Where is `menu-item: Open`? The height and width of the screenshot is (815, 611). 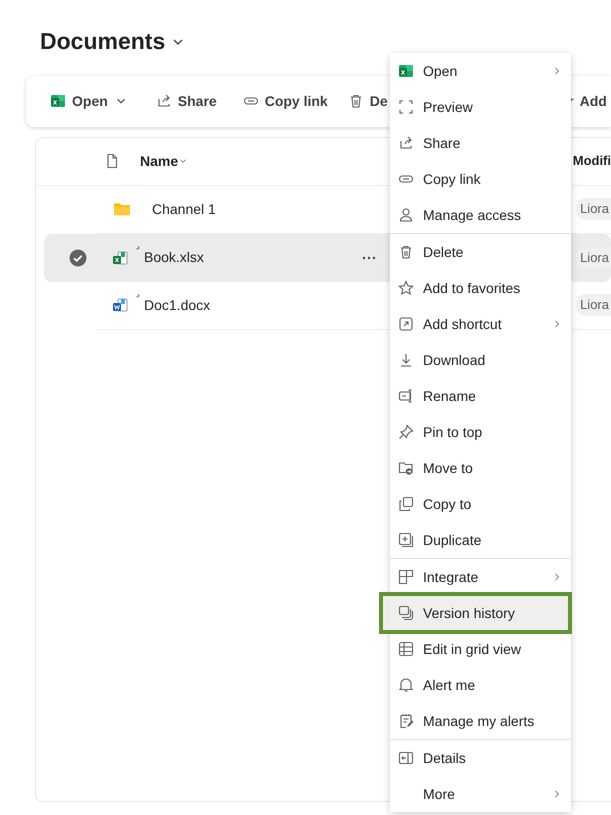
menu-item: Open is located at coordinates (480, 71).